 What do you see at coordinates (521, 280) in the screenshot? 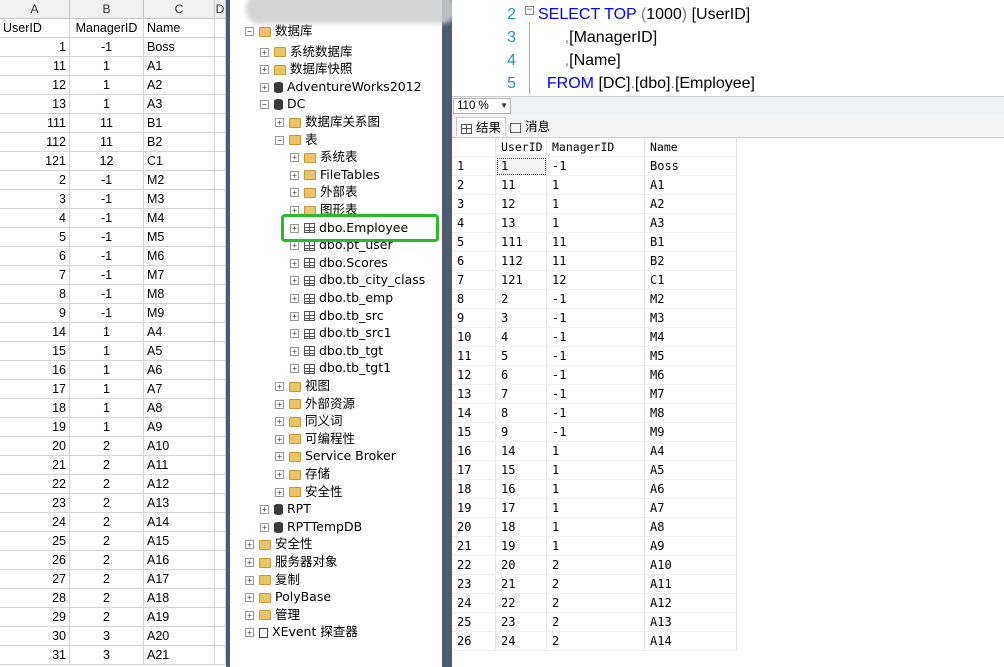
I see `result-cell: 121` at bounding box center [521, 280].